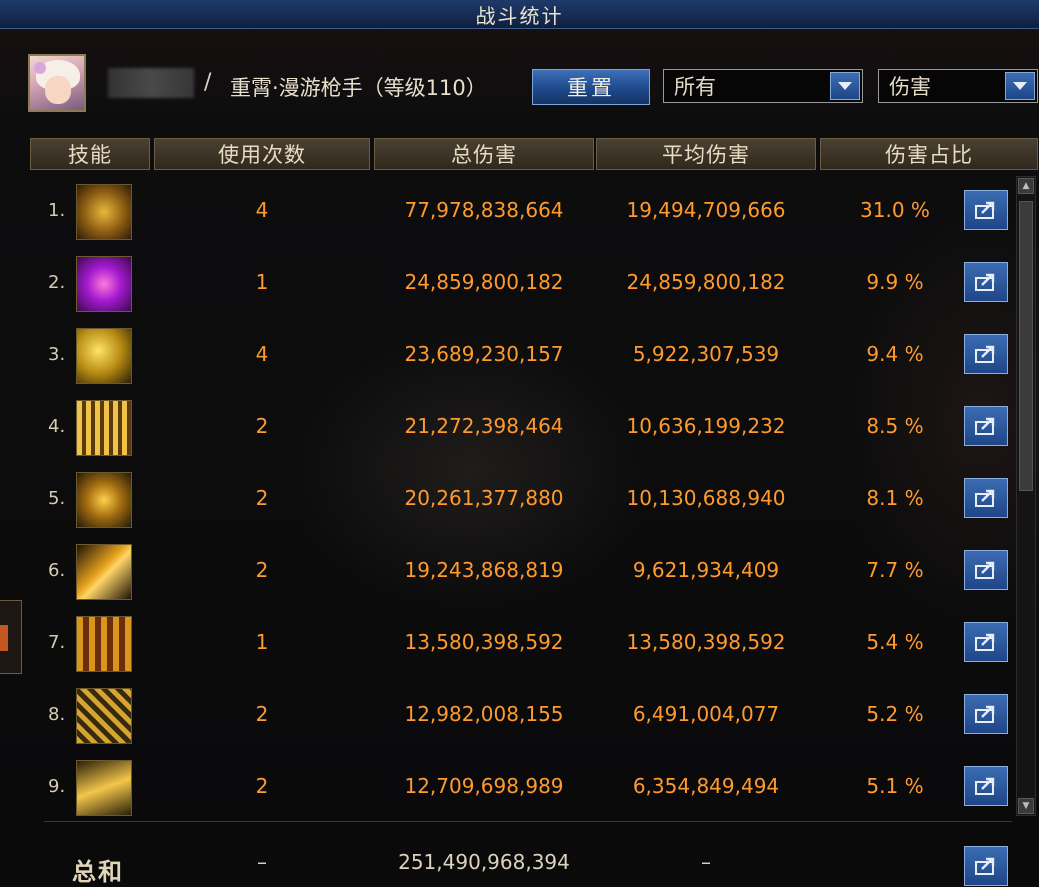  What do you see at coordinates (57, 282) in the screenshot?
I see `rank-number: 2.` at bounding box center [57, 282].